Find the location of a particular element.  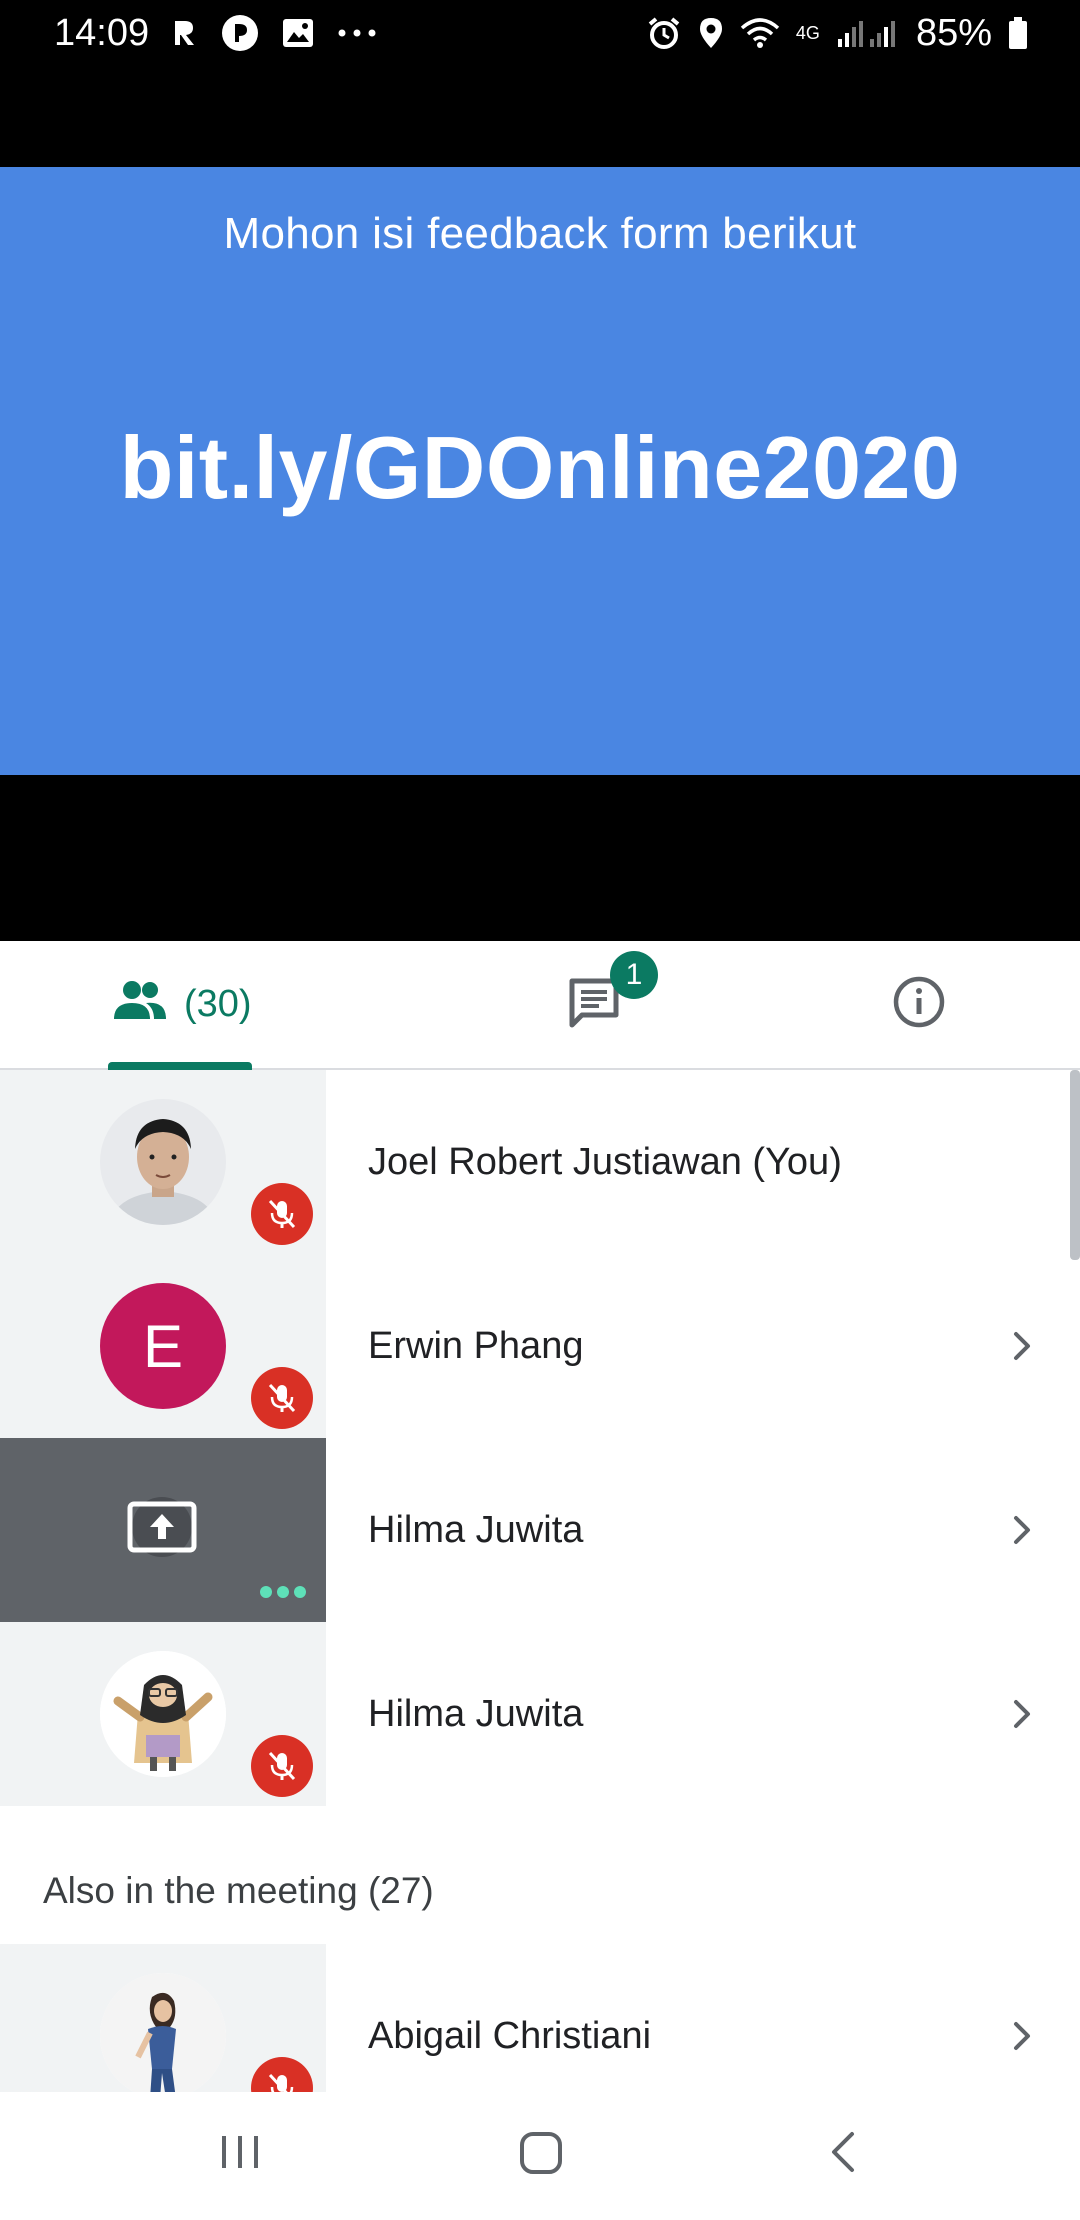

info-icon is located at coordinates (919, 1004).